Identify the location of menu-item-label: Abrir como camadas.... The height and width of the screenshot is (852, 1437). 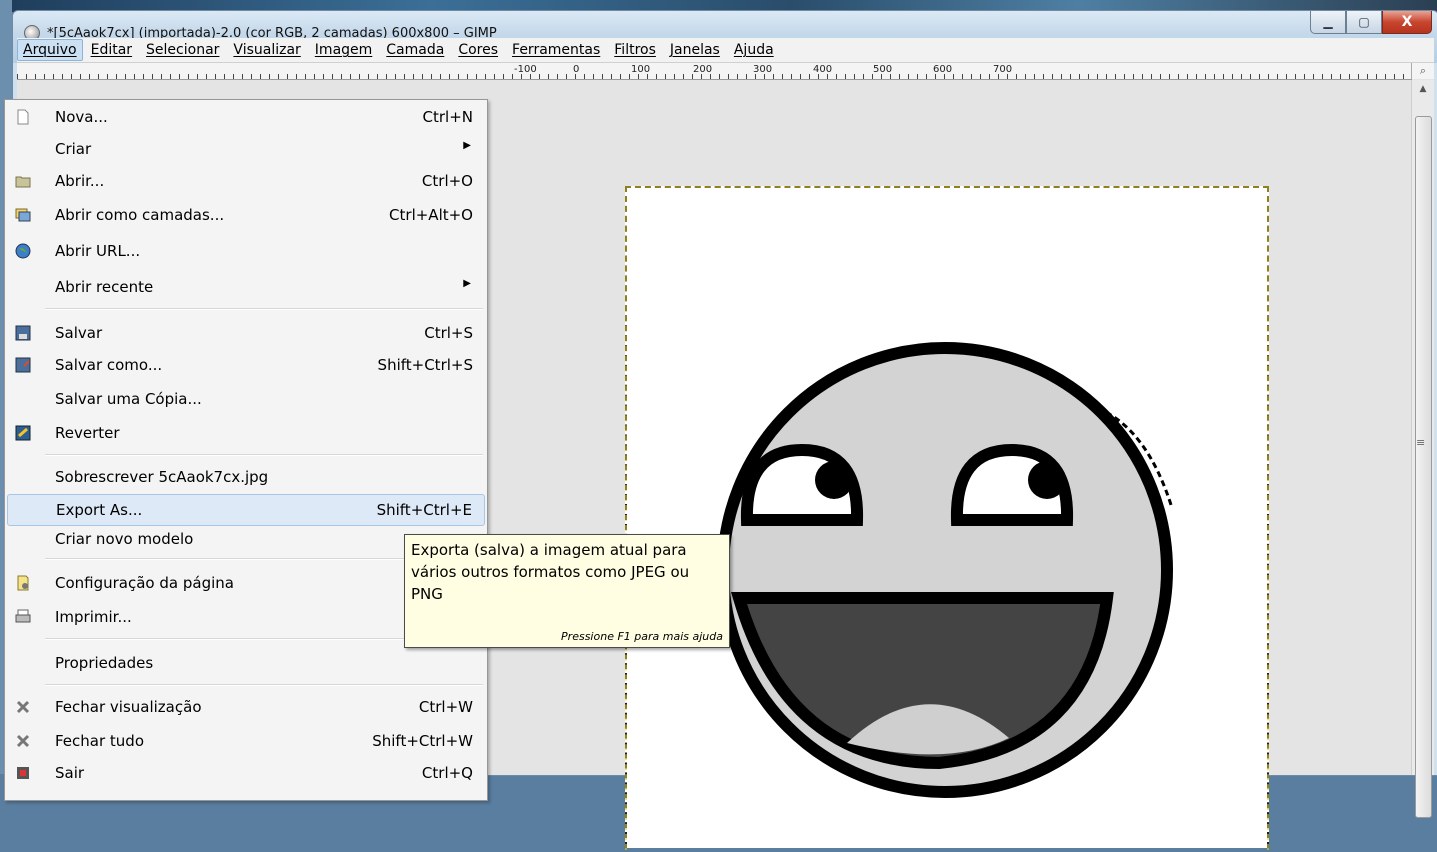
(140, 215).